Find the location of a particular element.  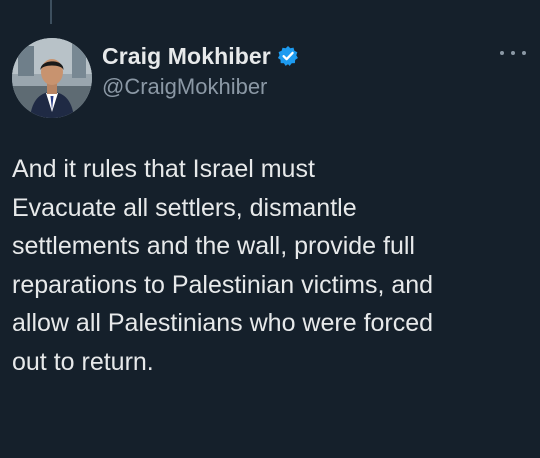

thread-connector-line is located at coordinates (51, 12).